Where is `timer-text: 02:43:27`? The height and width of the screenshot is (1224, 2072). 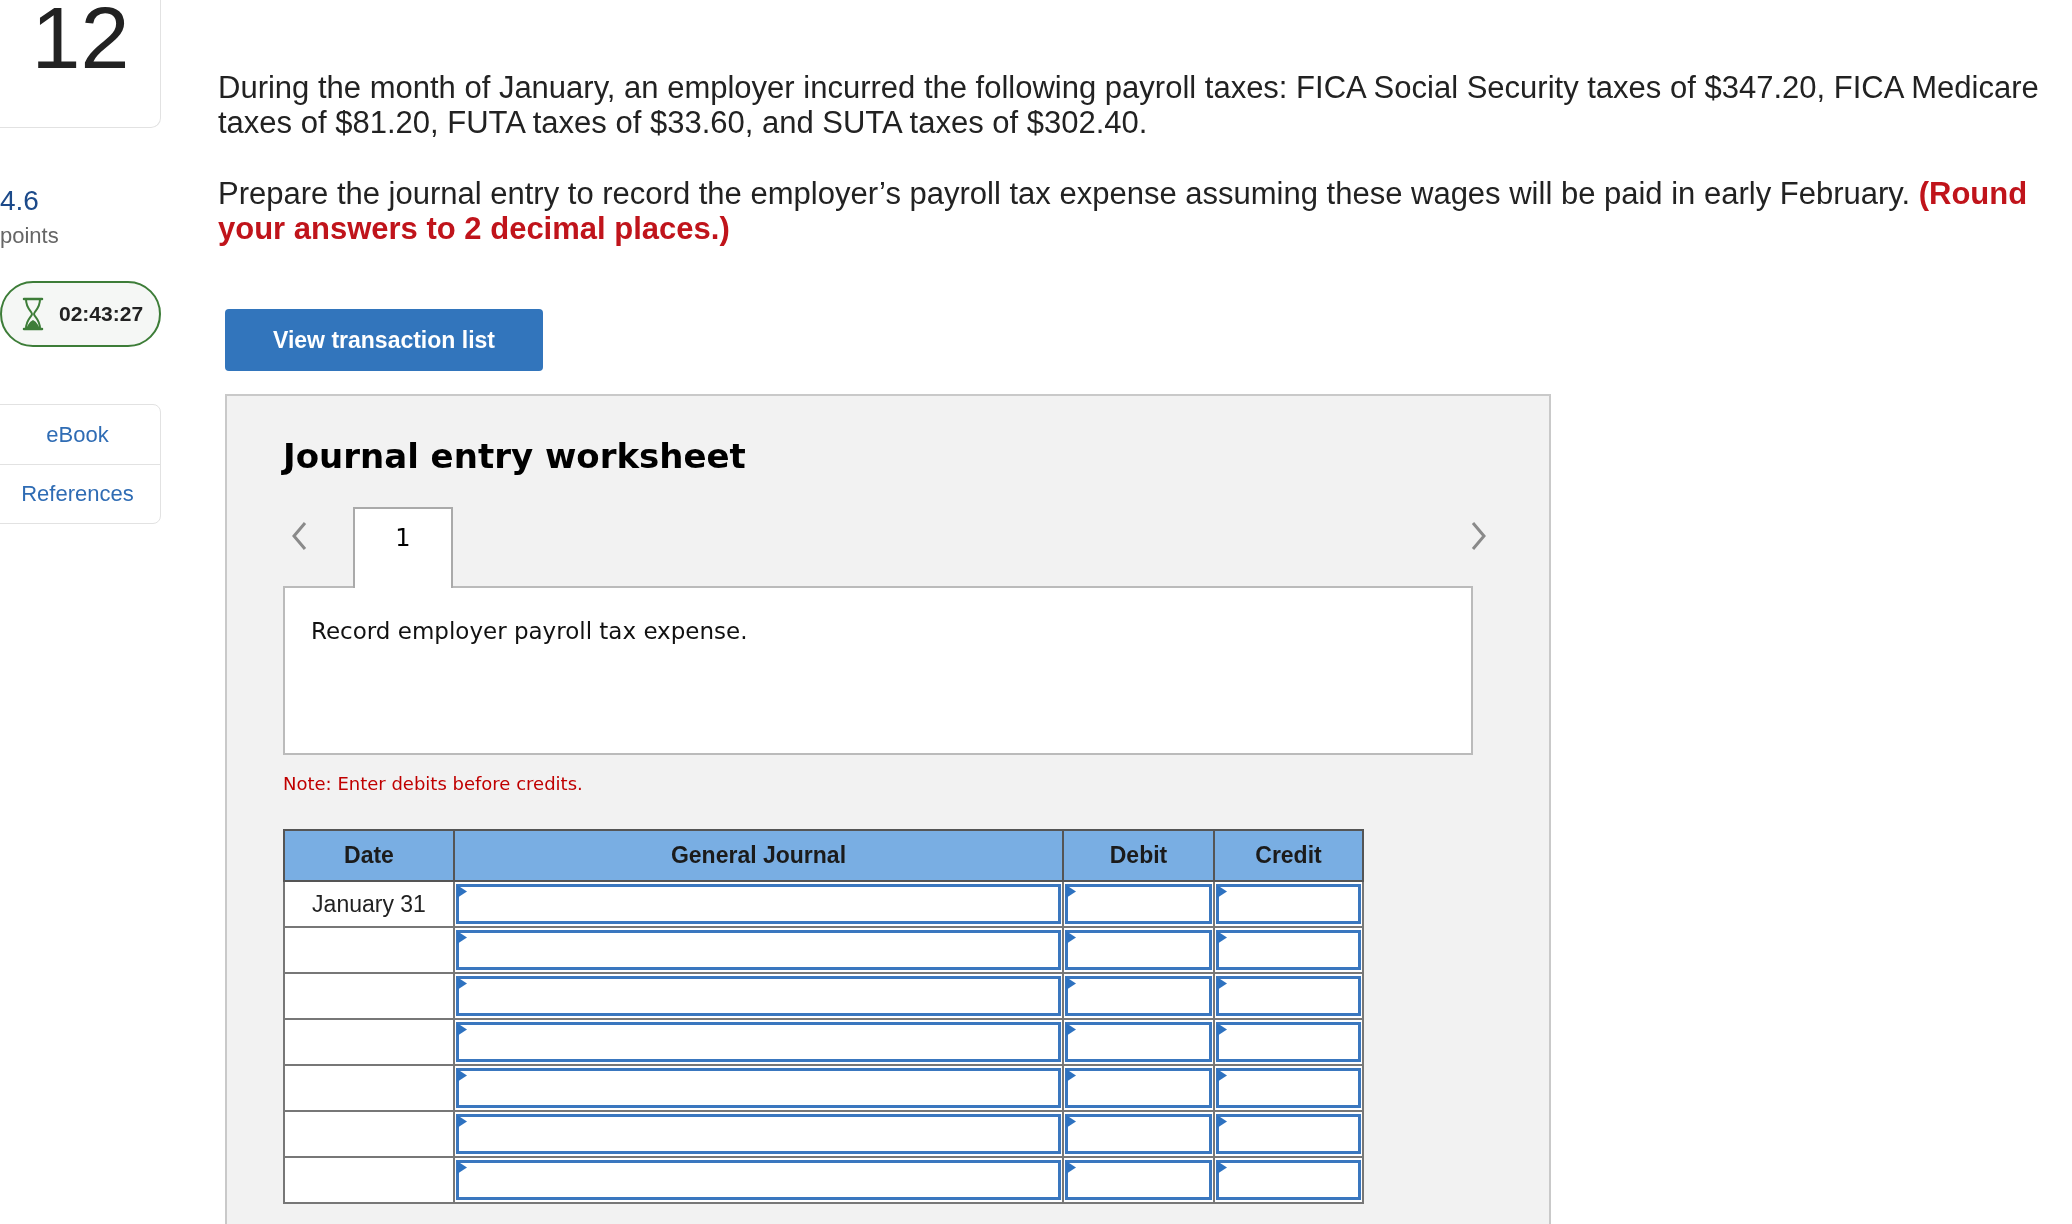 timer-text: 02:43:27 is located at coordinates (101, 314).